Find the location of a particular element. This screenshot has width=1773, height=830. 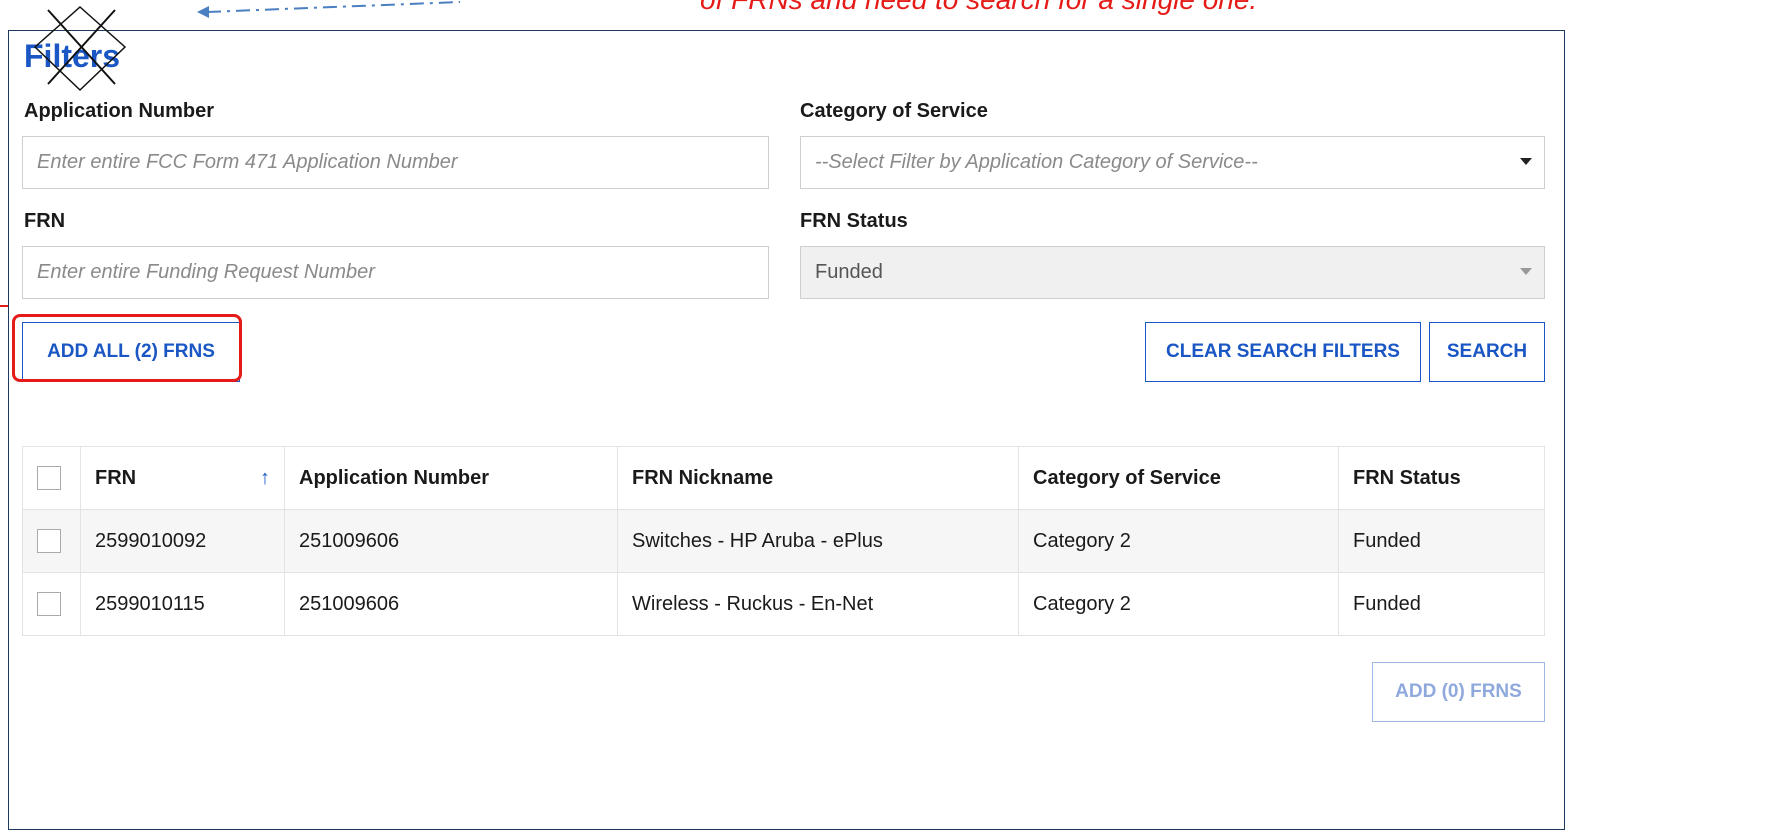

search-button: SEARCH is located at coordinates (1487, 352).